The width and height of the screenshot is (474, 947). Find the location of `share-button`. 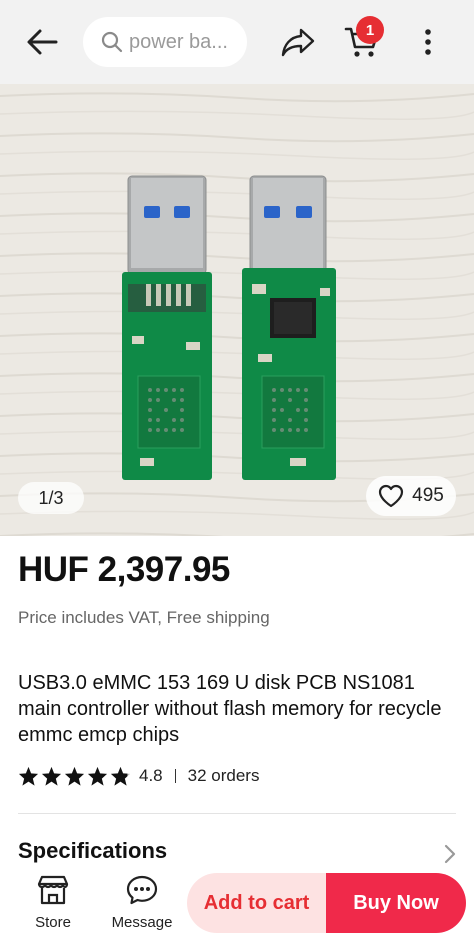

share-button is located at coordinates (298, 42).